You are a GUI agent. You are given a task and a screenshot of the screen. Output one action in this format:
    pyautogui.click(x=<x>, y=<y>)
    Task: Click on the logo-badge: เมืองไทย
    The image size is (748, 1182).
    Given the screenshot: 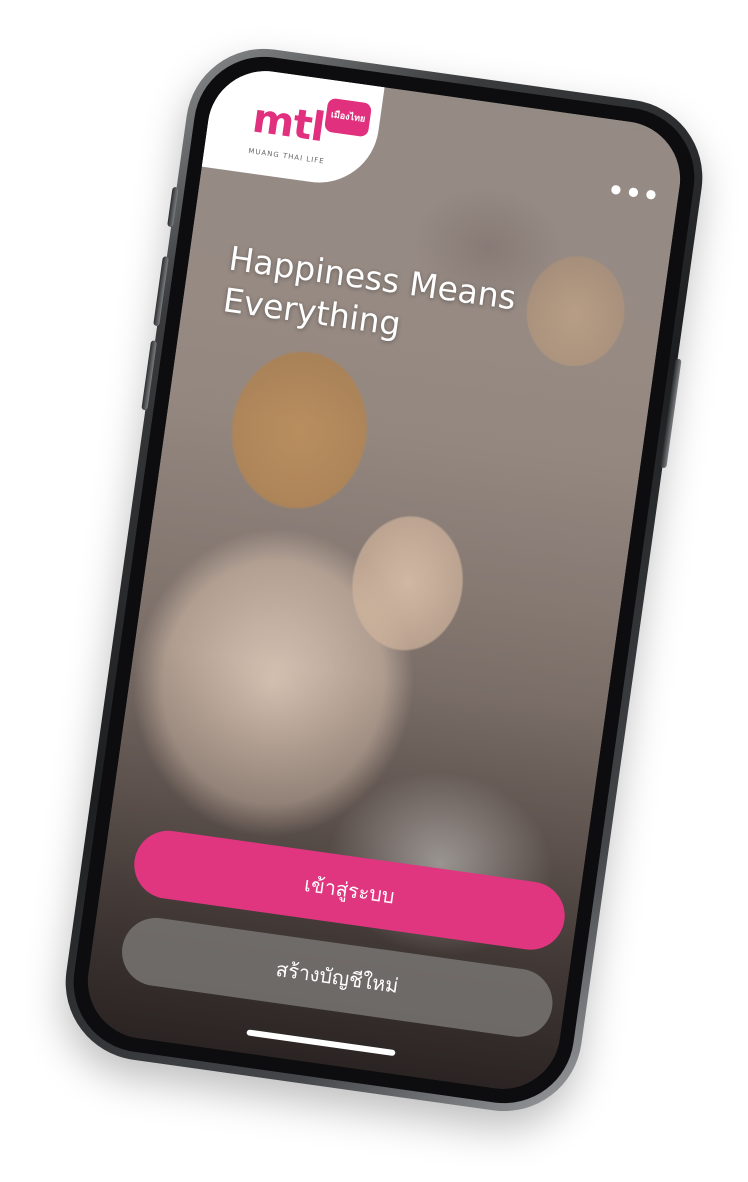 What is the action you would take?
    pyautogui.click(x=348, y=117)
    